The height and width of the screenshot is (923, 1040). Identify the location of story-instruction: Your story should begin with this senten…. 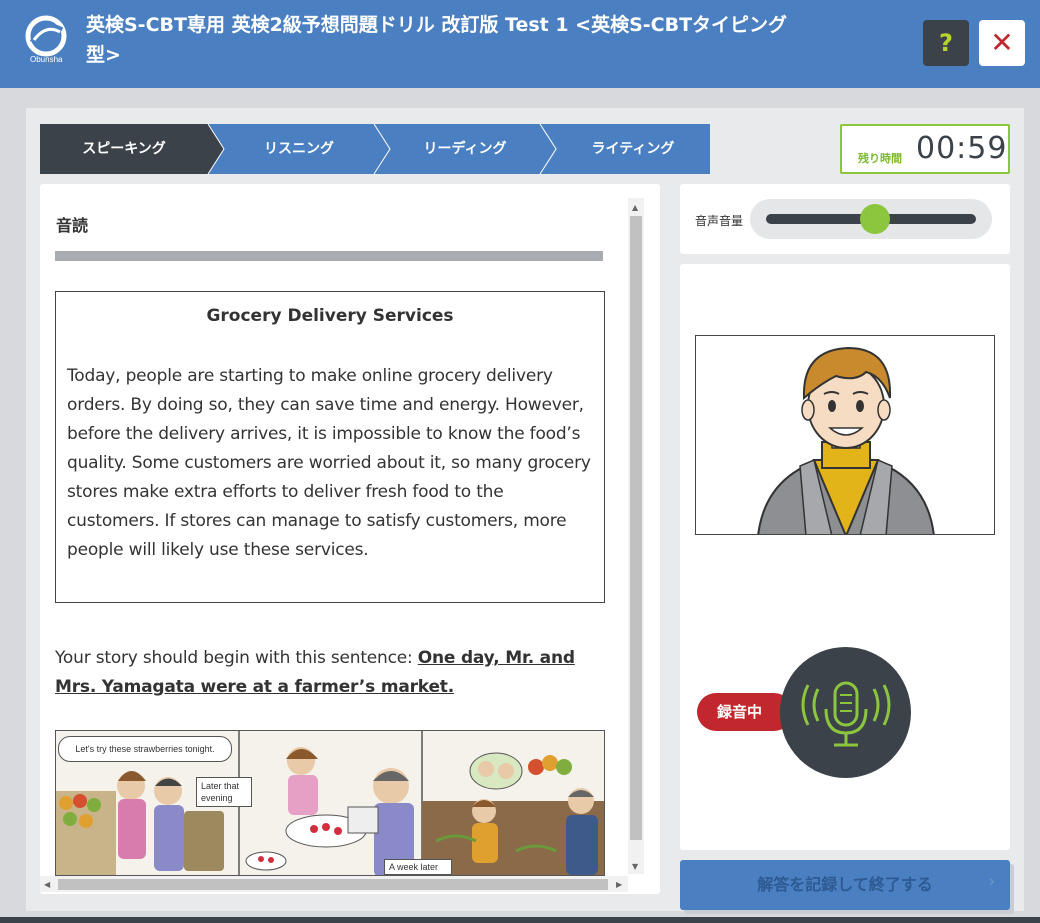
(335, 673).